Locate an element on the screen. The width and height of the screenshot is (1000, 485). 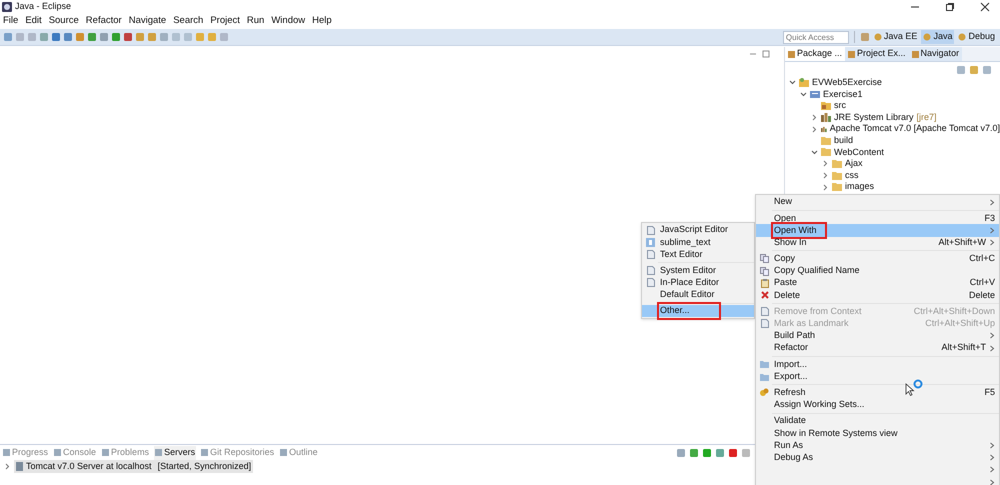
open-perspective-icon is located at coordinates (865, 37).